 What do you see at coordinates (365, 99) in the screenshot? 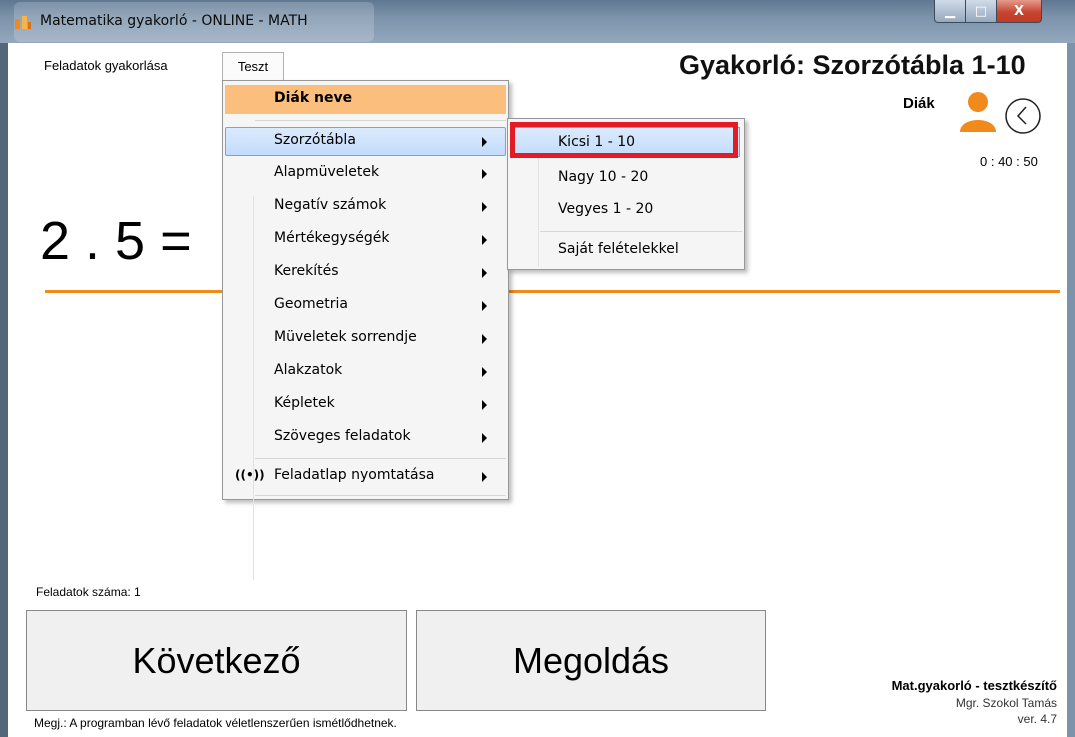
I see `menu-item-diak-neve: Diák neve` at bounding box center [365, 99].